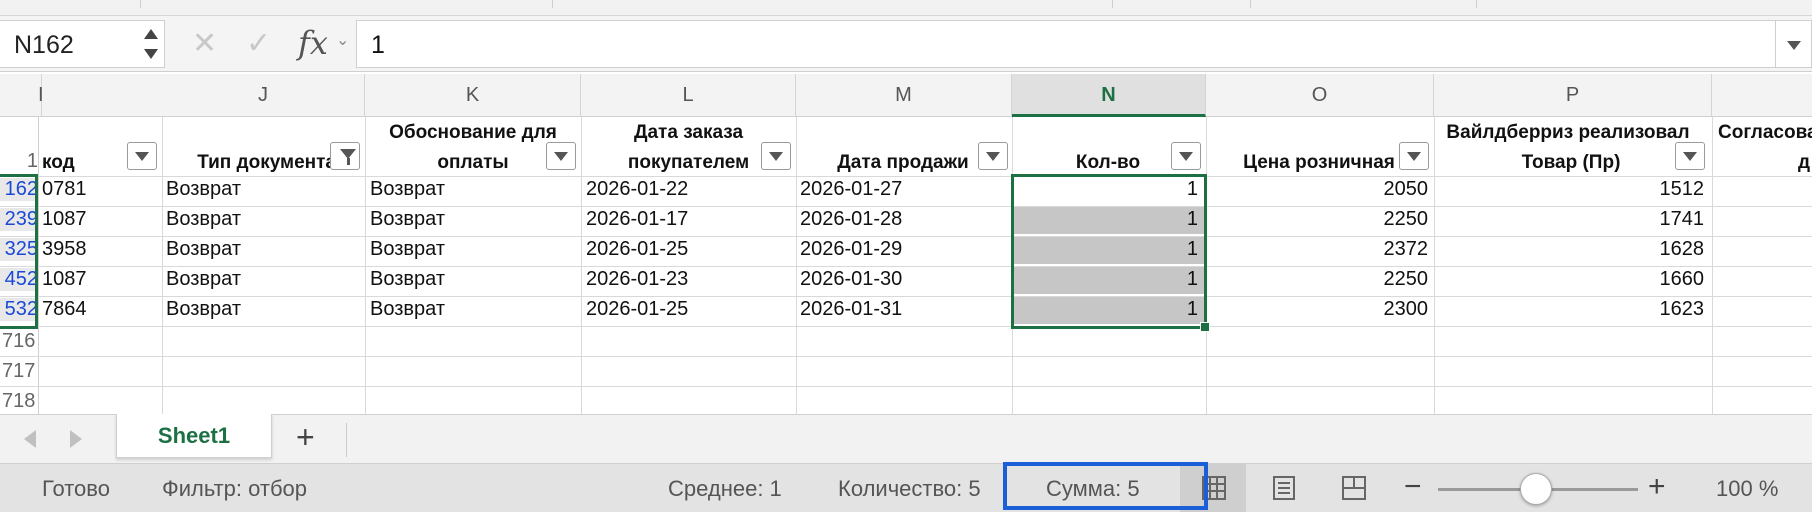 The height and width of the screenshot is (512, 1812). Describe the element at coordinates (904, 95) in the screenshot. I see `column-header-m: M` at that location.